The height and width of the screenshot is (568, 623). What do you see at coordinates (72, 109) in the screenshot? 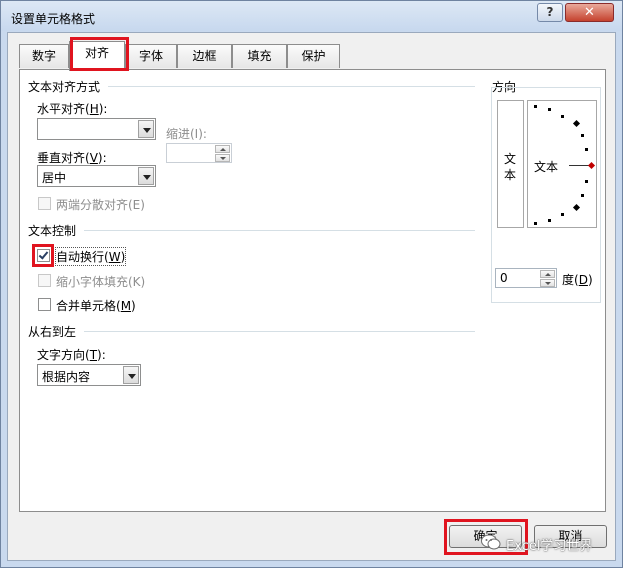
I see `horizontal-alignment-label: 水平对齐(H):` at bounding box center [72, 109].